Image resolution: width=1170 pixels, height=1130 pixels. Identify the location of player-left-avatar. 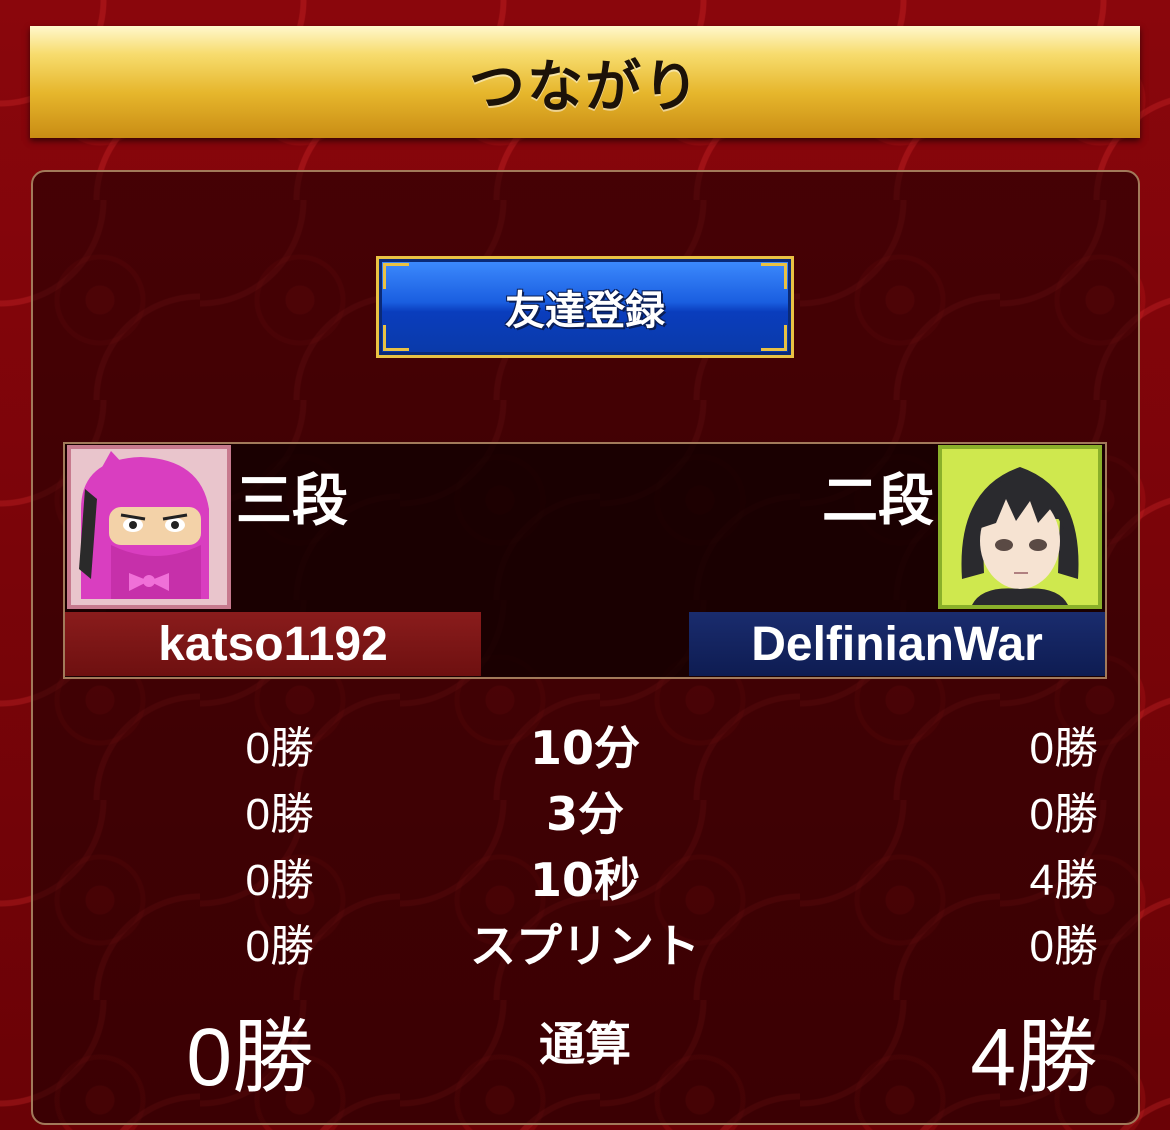
(149, 527).